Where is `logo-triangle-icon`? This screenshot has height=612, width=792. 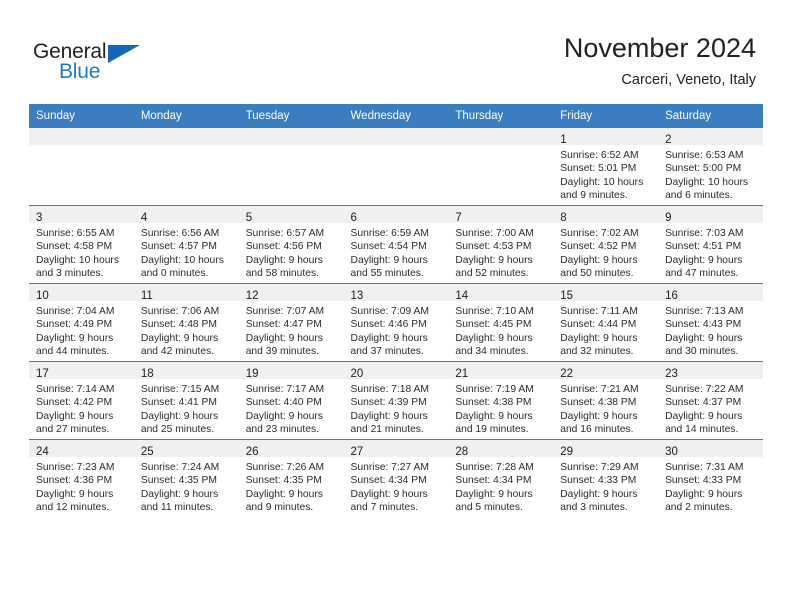 logo-triangle-icon is located at coordinates (124, 54).